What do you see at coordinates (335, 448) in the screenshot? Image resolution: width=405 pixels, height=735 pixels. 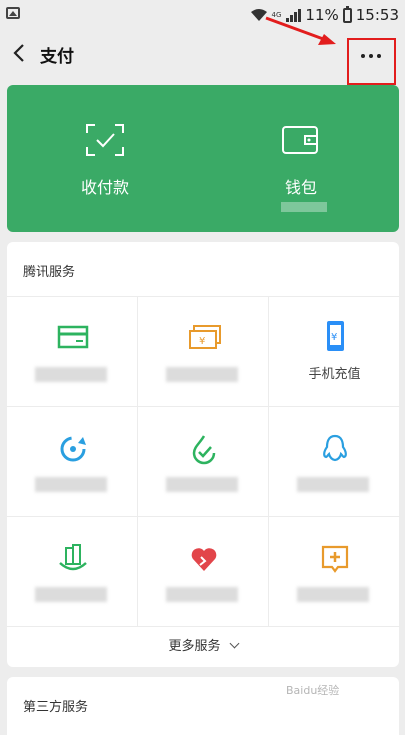 I see `qq-penguin-icon` at bounding box center [335, 448].